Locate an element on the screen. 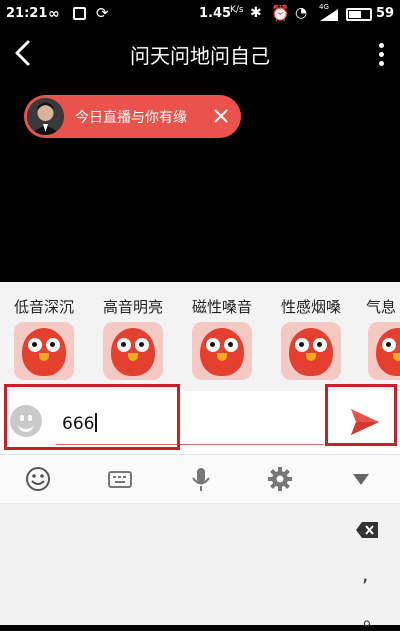 This screenshot has width=400, height=631. sticker-label: 磁性嗓音 is located at coordinates (221, 307).